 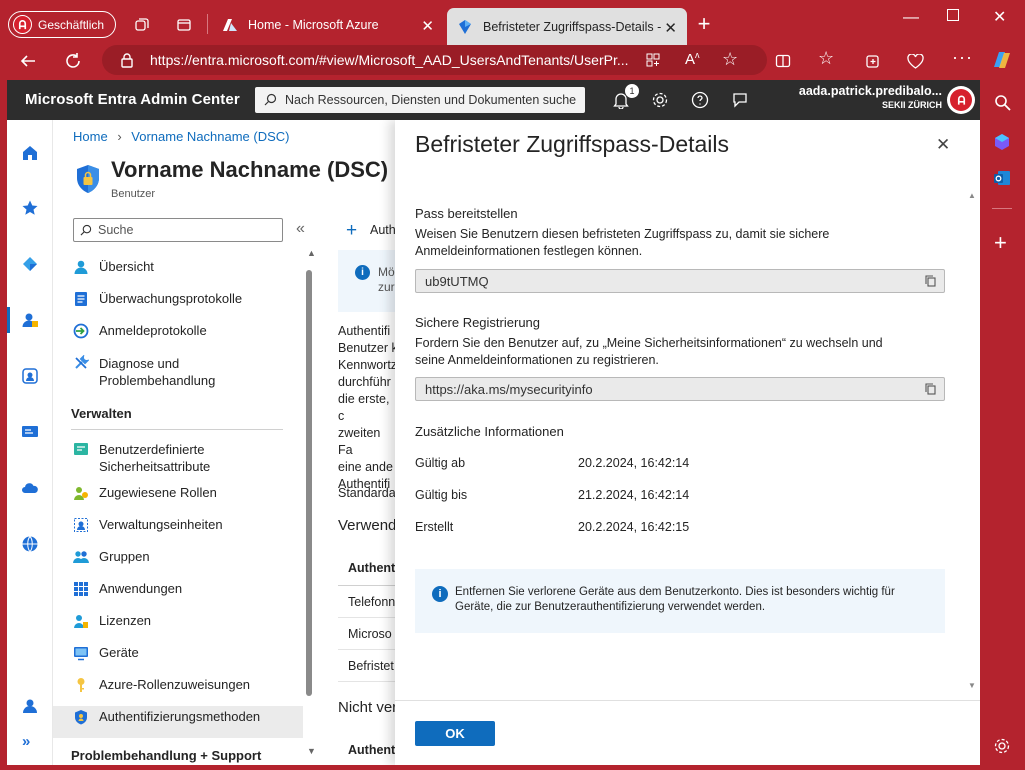 I want to click on settings-gear-icon, so click(x=660, y=100).